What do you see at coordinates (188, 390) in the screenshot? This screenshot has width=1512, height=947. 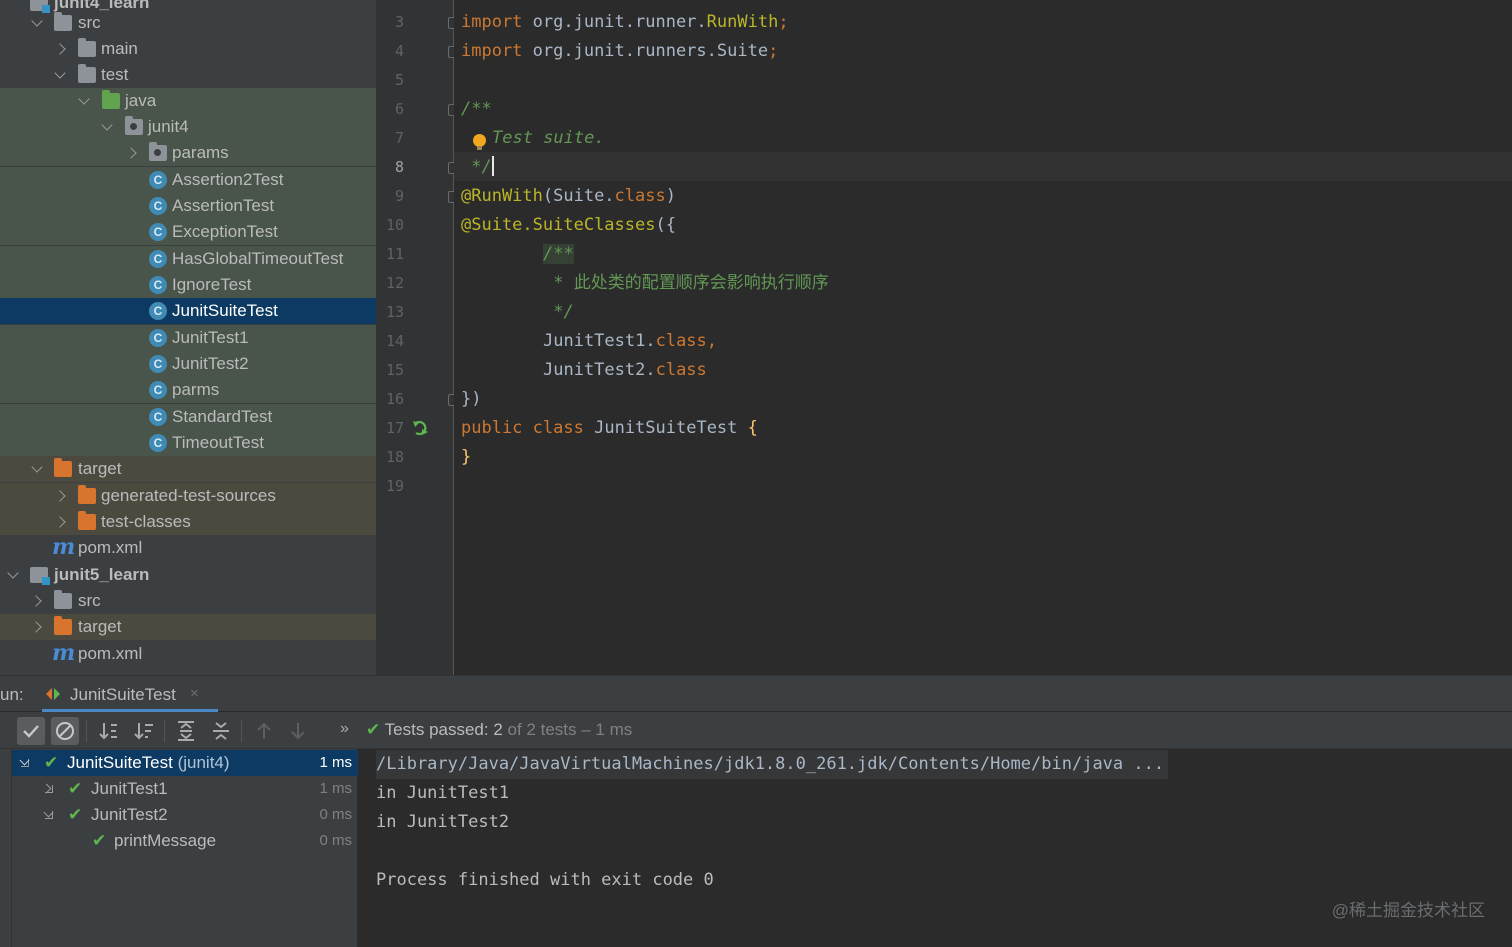 I see `tree-item-parms: C parms` at bounding box center [188, 390].